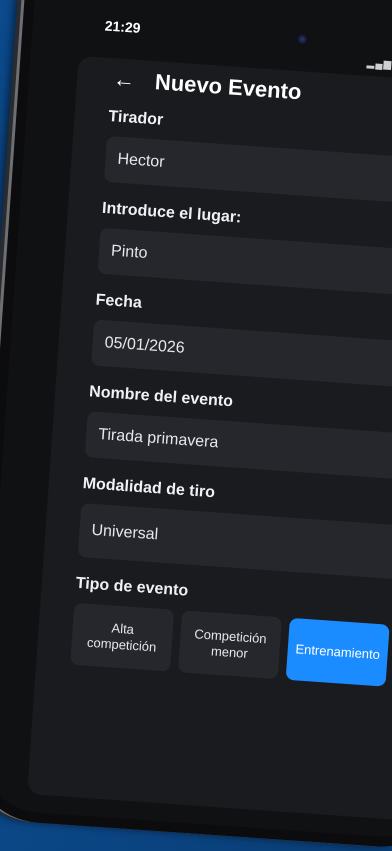  I want to click on tipo-option-alta: Alta competición, so click(122, 637).